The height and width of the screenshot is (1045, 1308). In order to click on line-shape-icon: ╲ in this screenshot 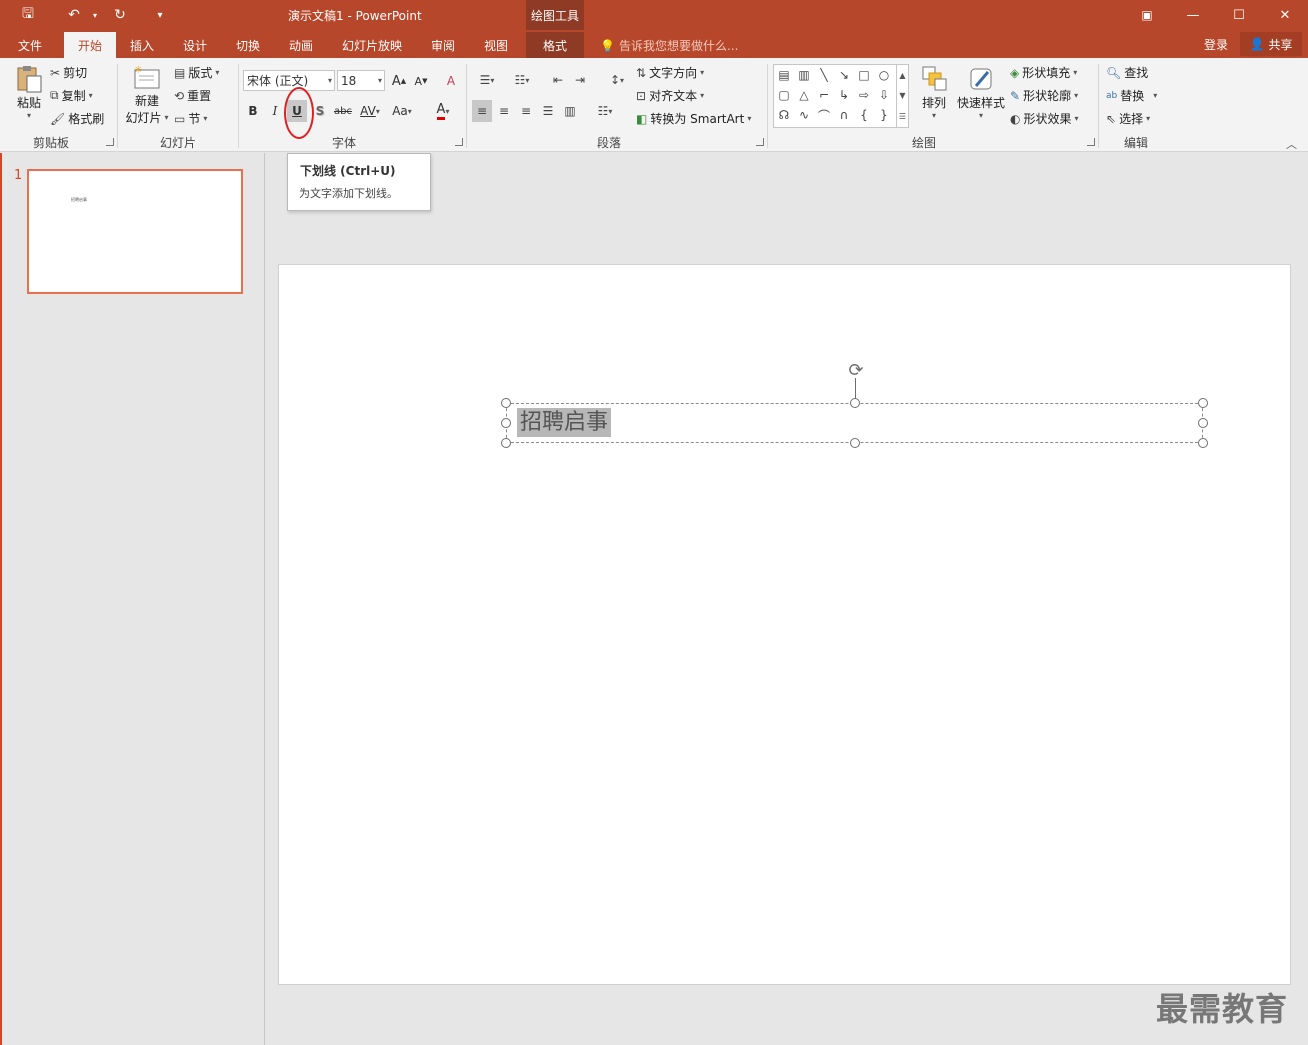, I will do `click(824, 75)`.